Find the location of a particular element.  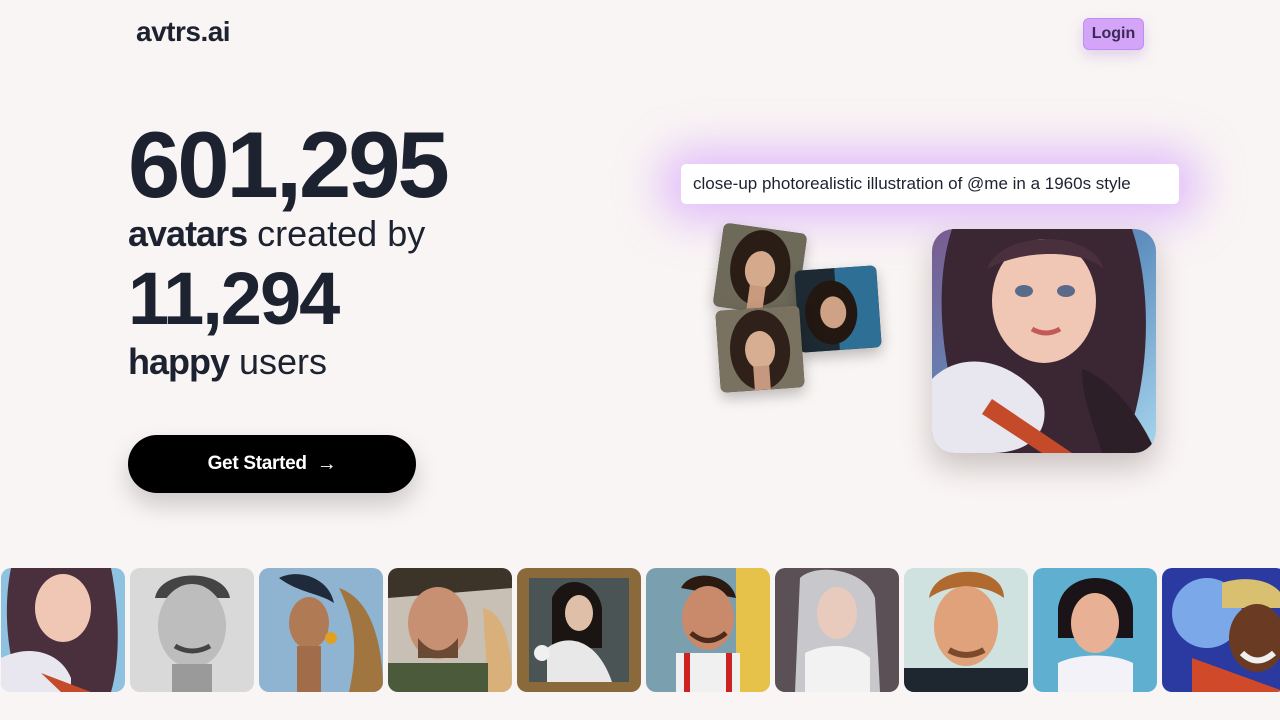

arrow-right-icon: → is located at coordinates (326, 463).